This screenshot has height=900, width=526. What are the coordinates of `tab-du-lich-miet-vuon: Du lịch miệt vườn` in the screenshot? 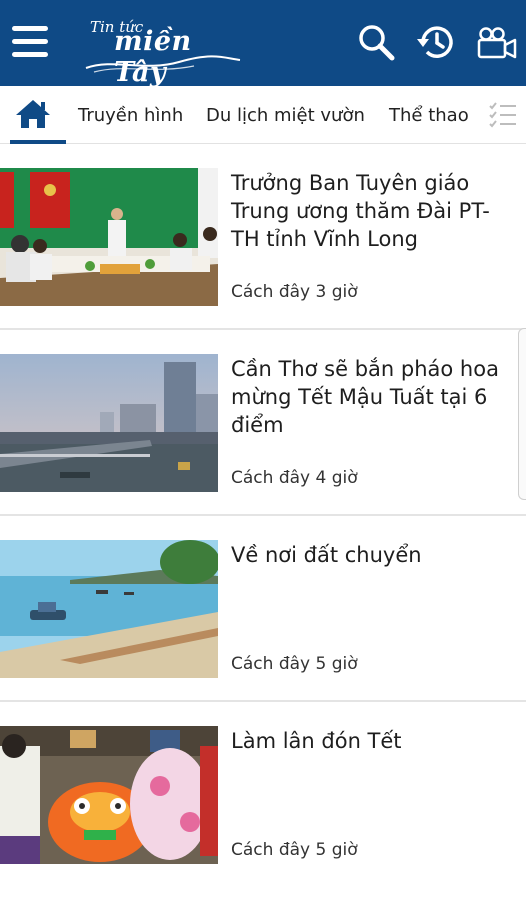 It's located at (285, 115).